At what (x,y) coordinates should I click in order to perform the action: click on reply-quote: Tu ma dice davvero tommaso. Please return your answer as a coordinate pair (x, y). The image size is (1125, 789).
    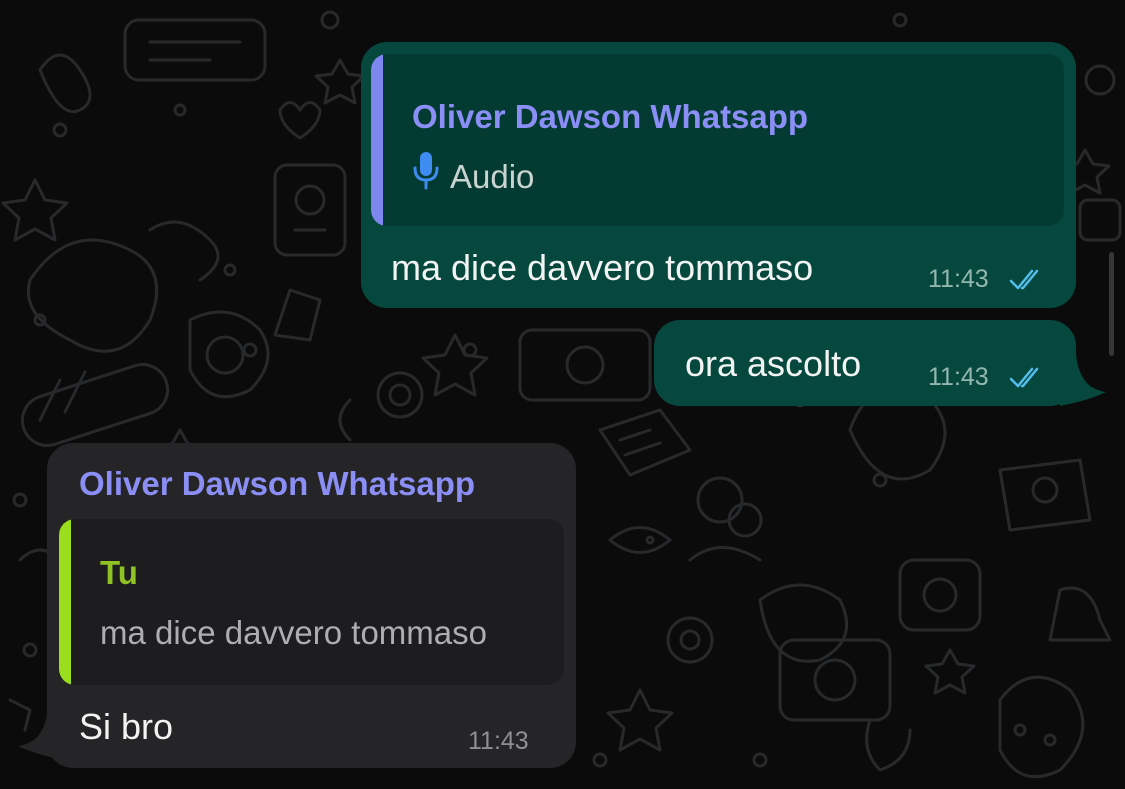
    Looking at the image, I should click on (311, 602).